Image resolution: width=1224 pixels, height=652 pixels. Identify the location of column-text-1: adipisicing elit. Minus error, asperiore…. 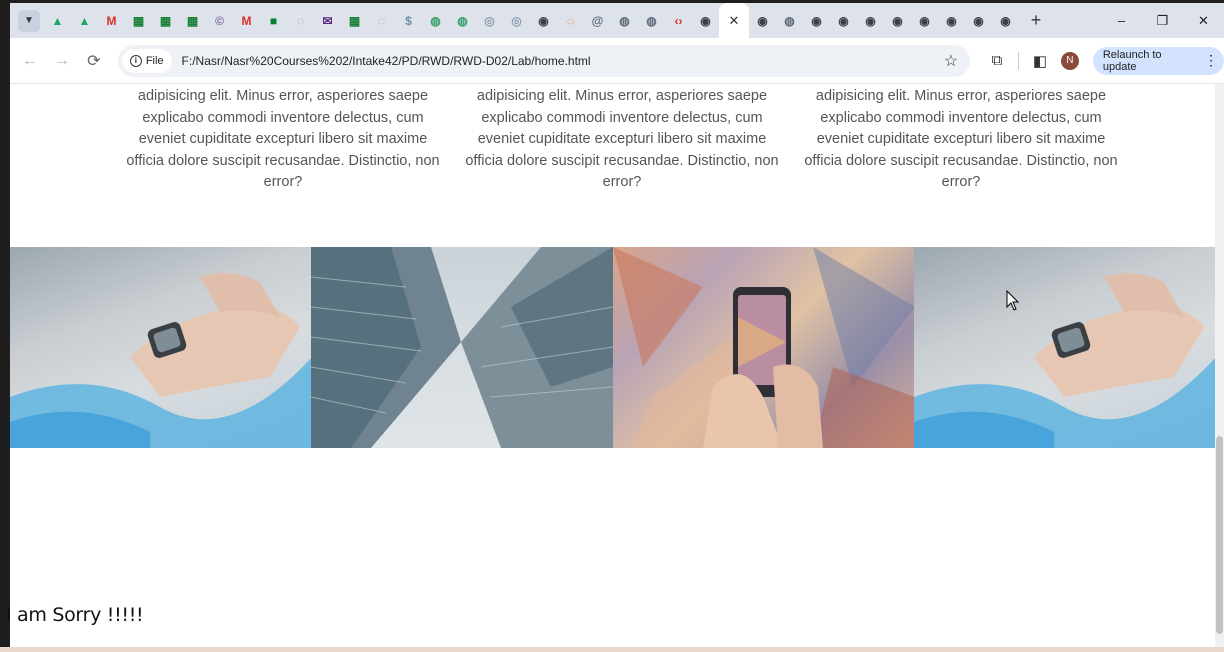
(283, 139).